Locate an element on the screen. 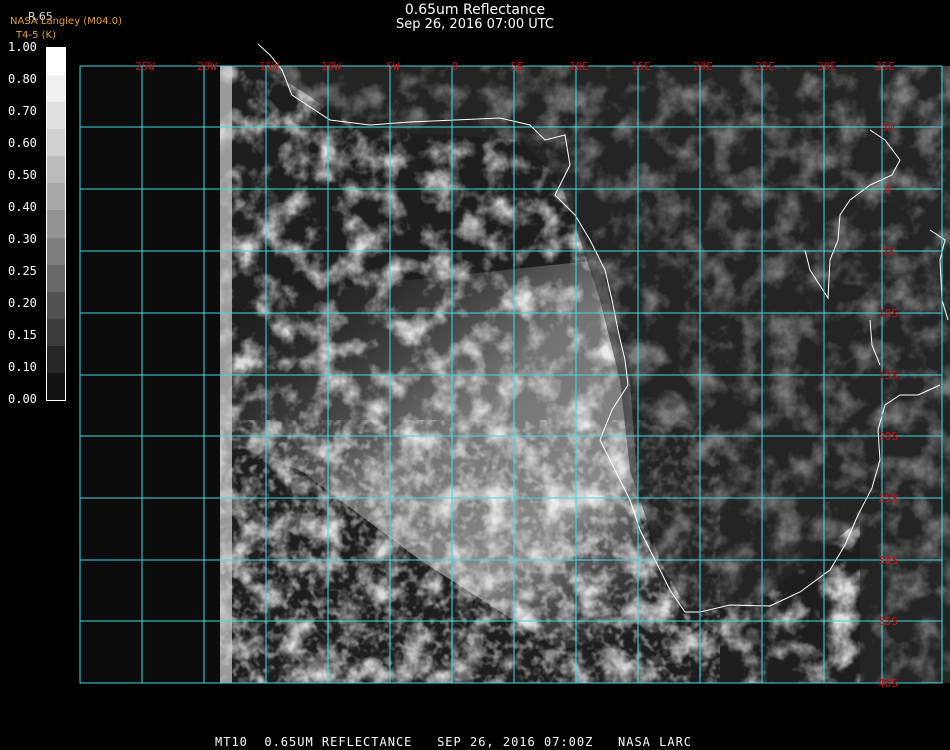 The image size is (950, 750). latitude-label: 0 is located at coordinates (888, 189).